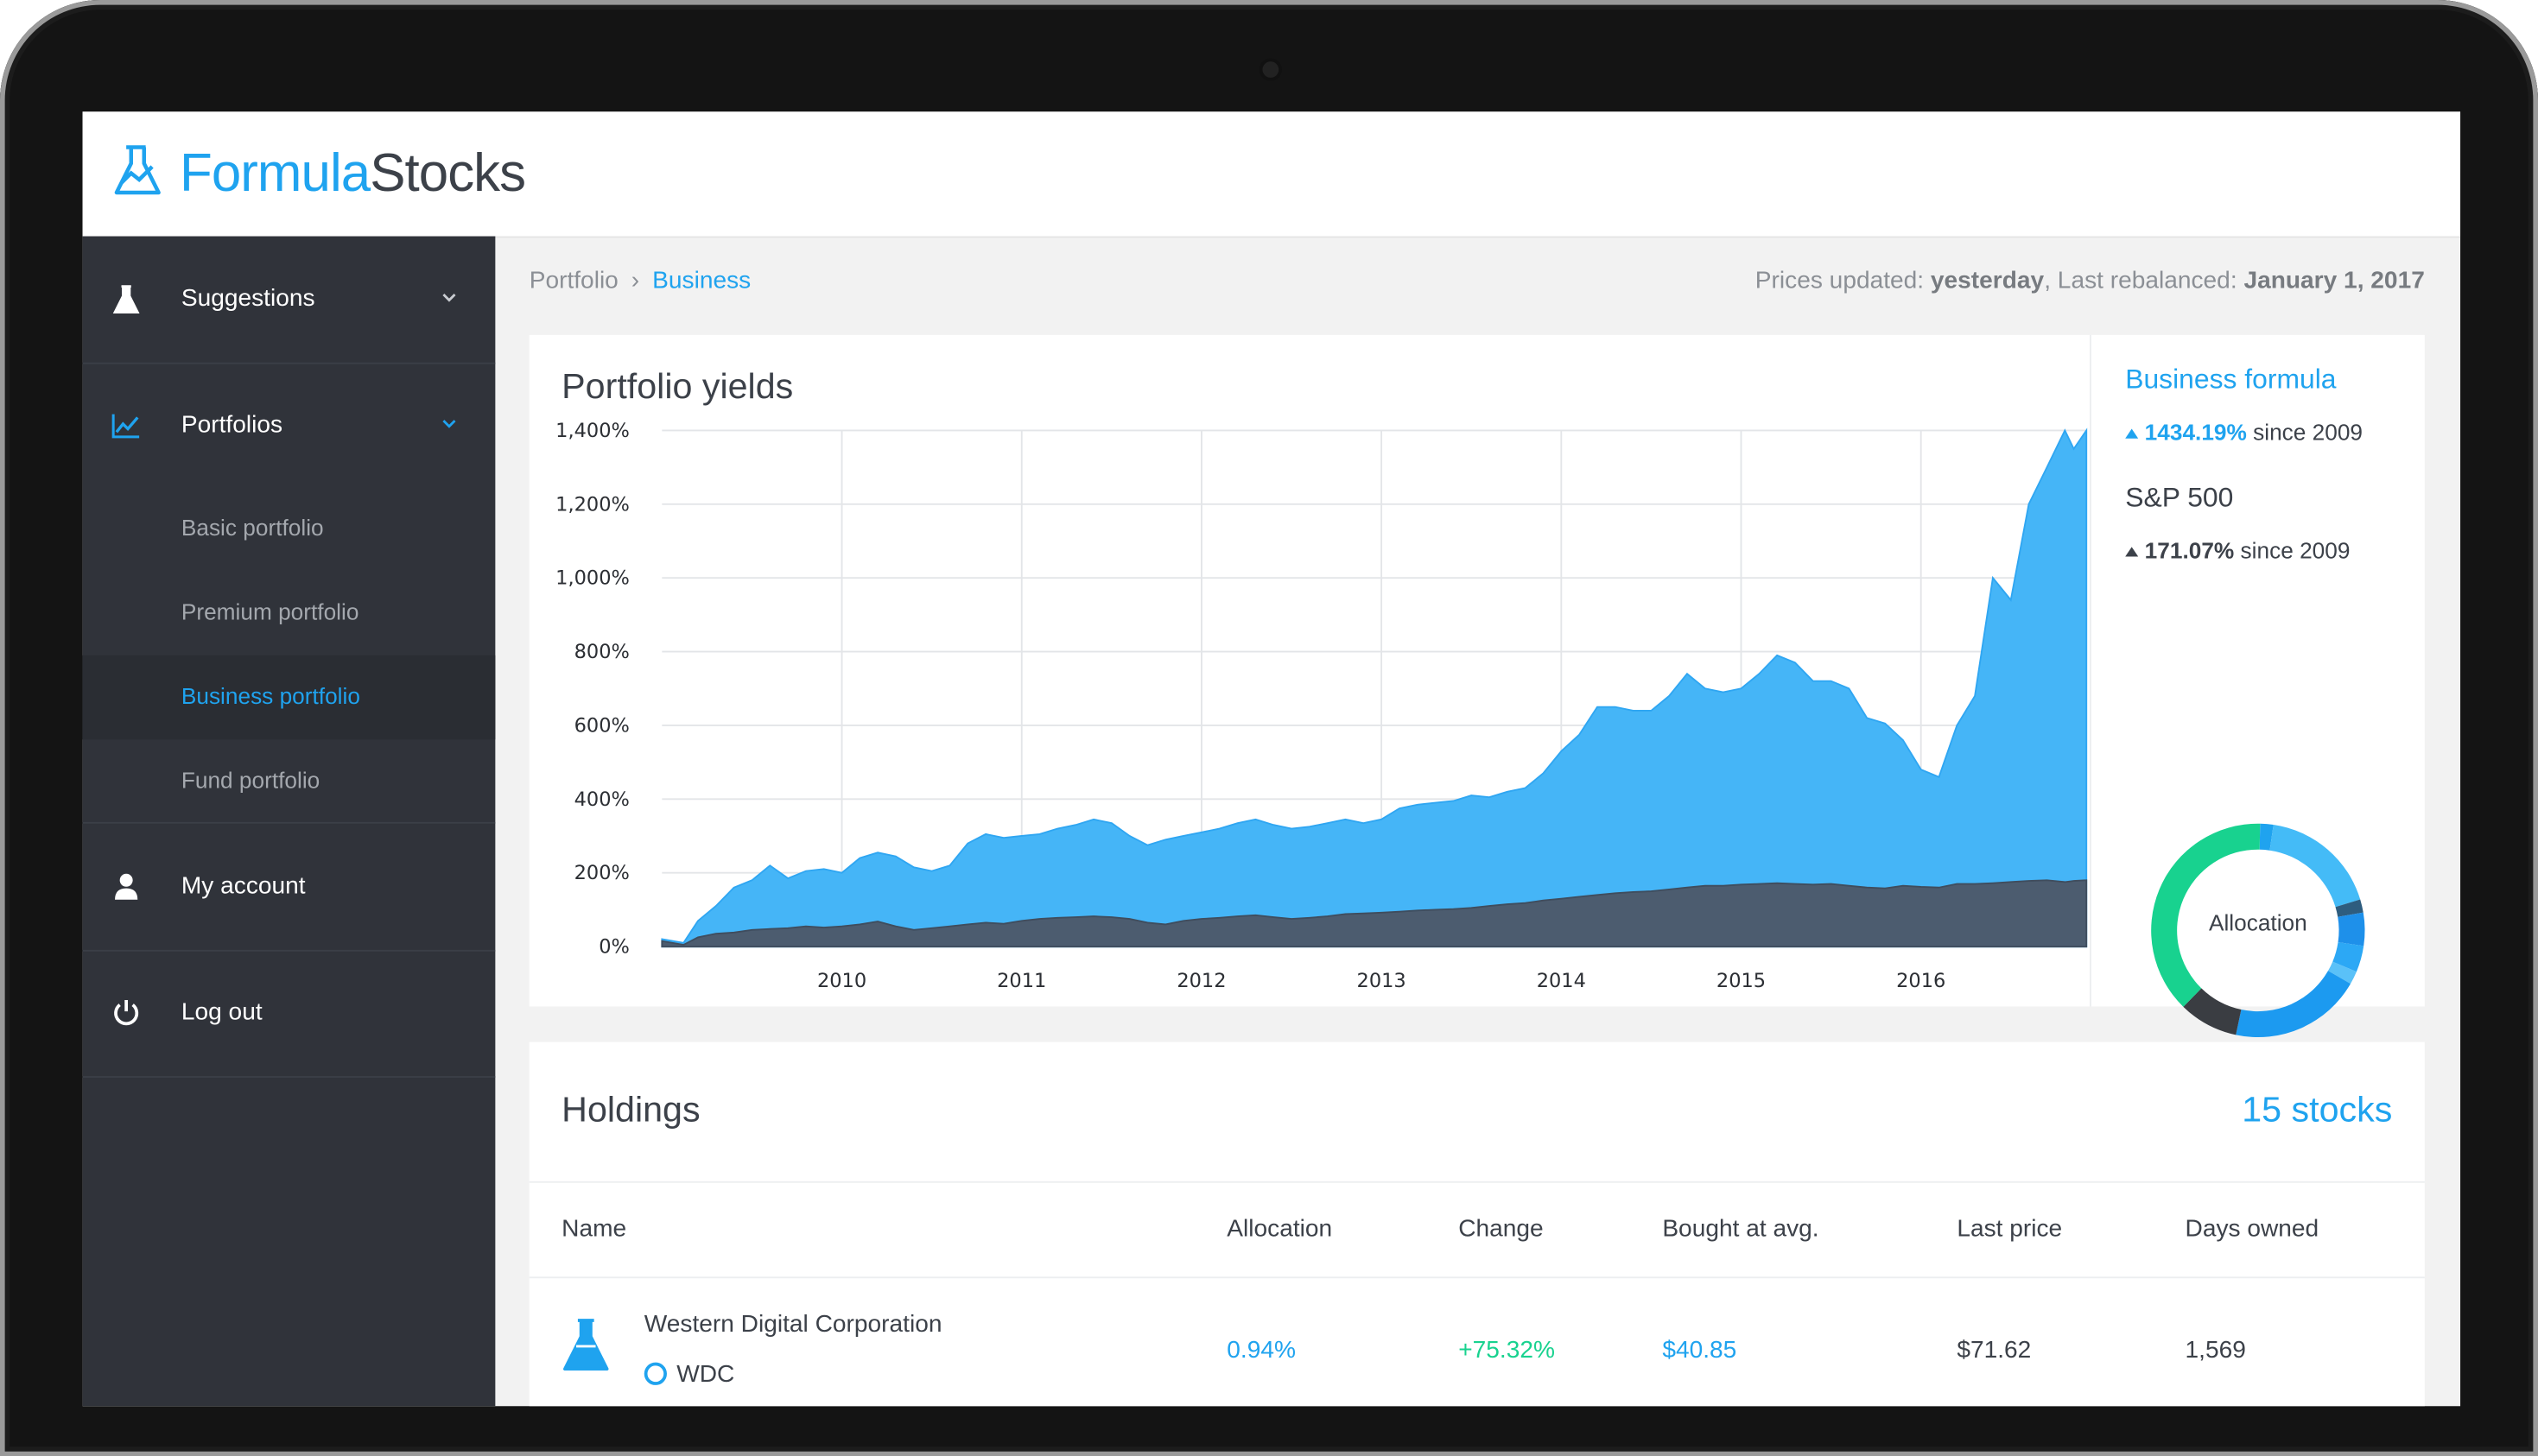 The image size is (2538, 1456). What do you see at coordinates (2140, 281) in the screenshot?
I see `rebalance-label: , Last rebalanced:` at bounding box center [2140, 281].